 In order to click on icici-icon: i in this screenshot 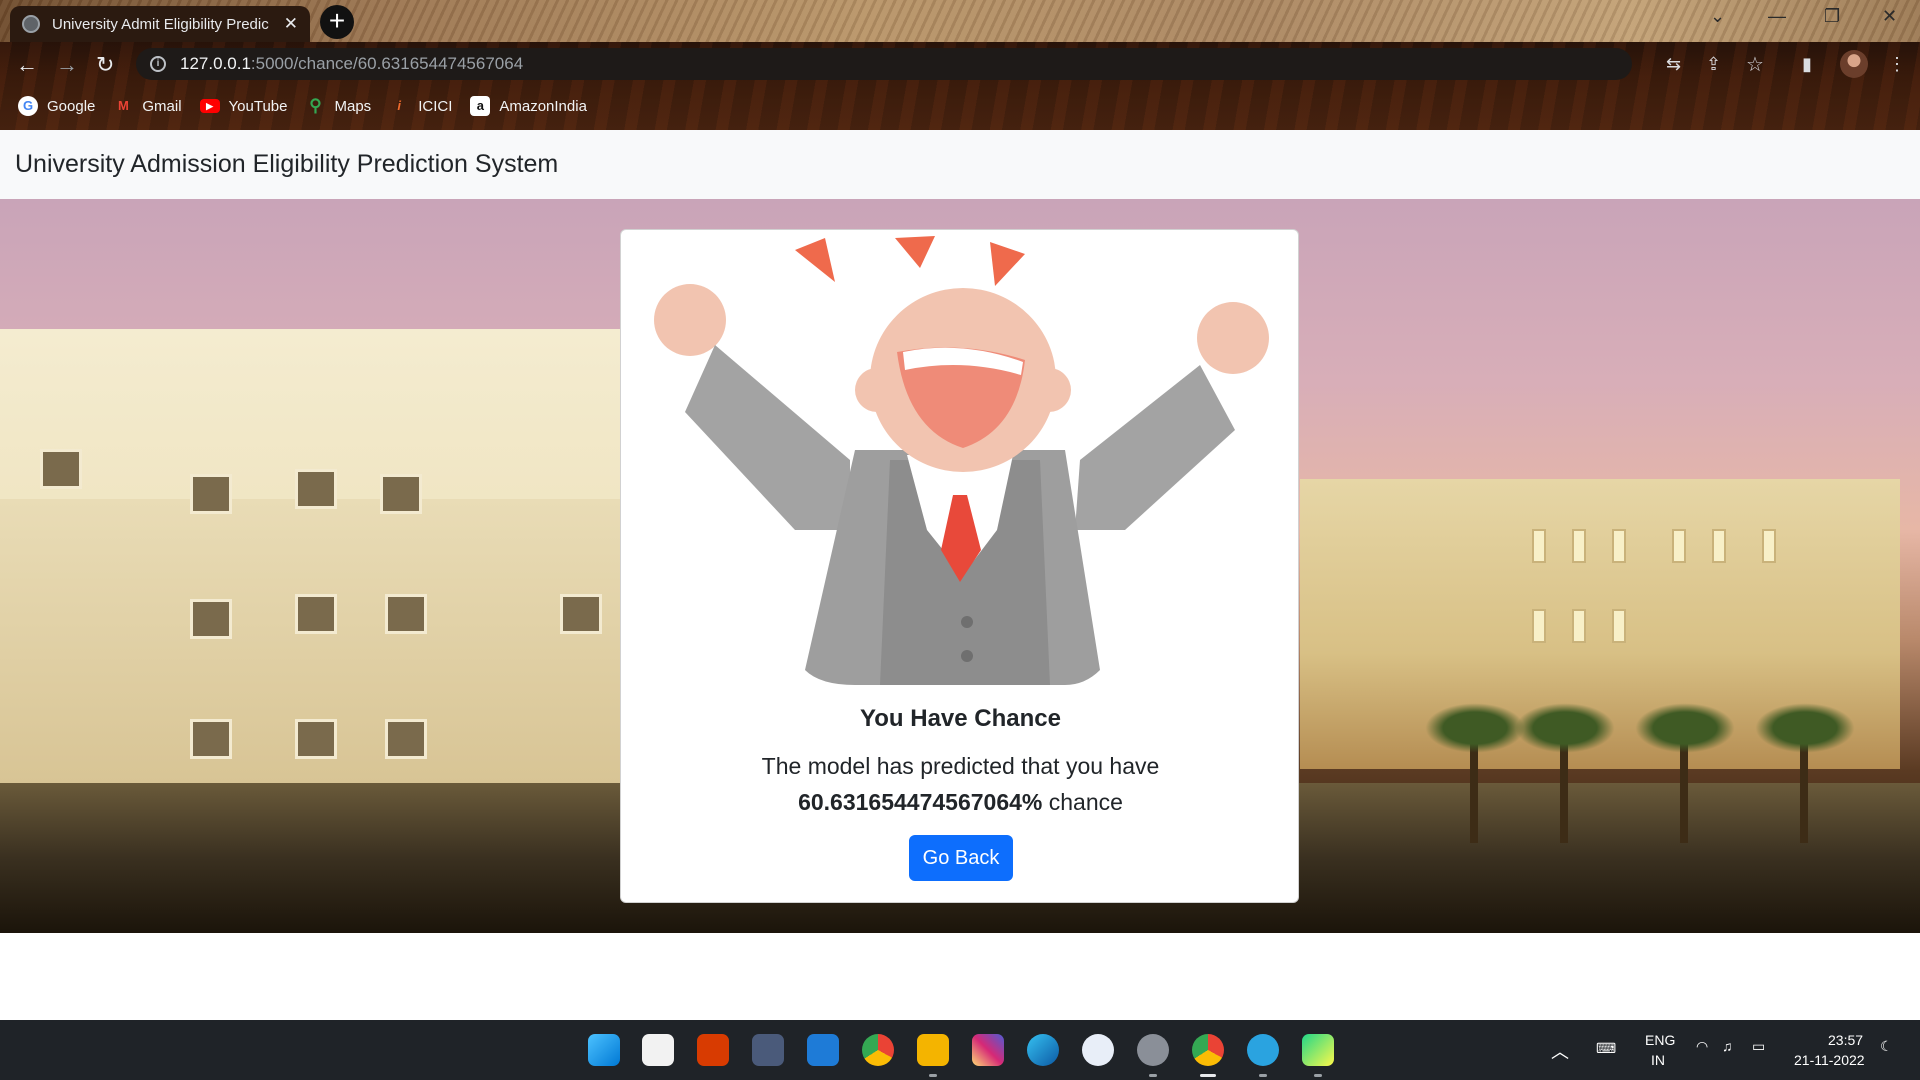, I will do `click(399, 105)`.